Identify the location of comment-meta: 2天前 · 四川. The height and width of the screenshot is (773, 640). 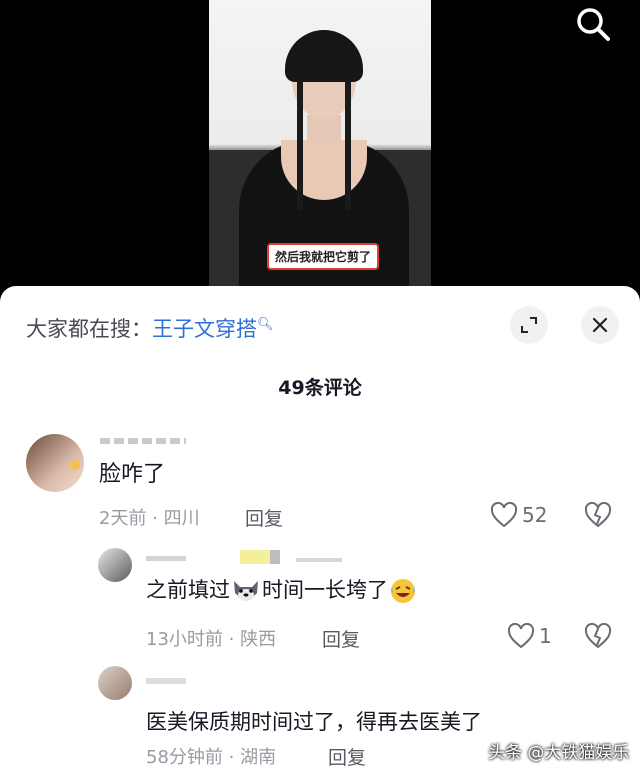
(149, 517).